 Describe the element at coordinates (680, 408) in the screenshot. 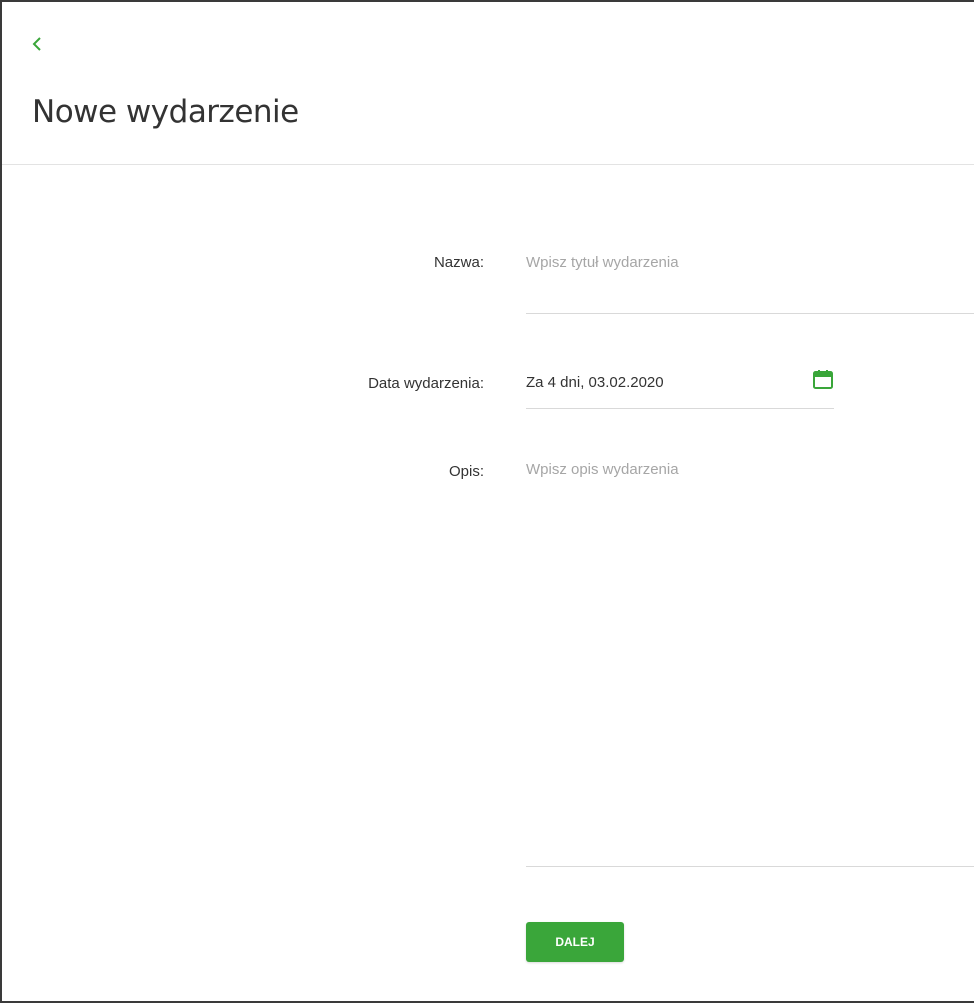

I see `date-input-underline` at that location.